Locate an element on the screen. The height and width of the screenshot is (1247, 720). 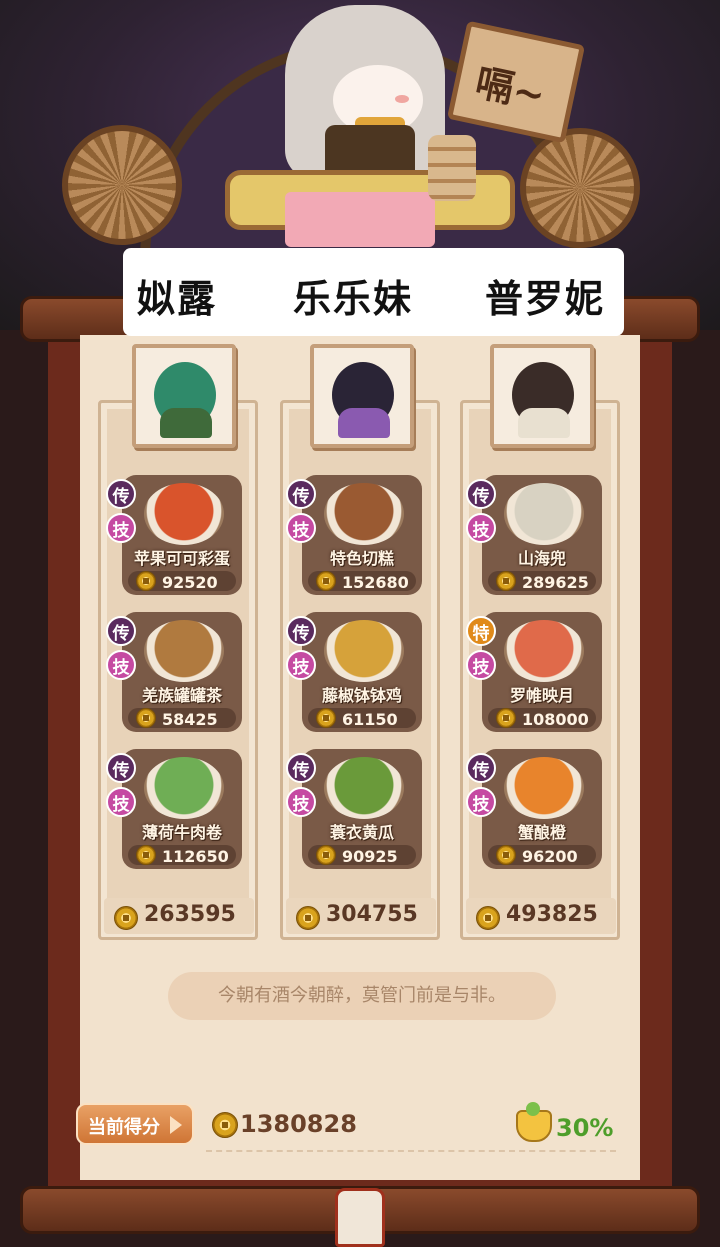
dish-card: 特色切糕 152680 is located at coordinates (362, 535).